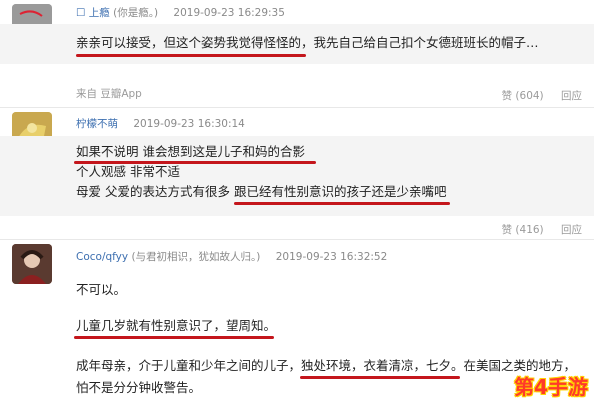  What do you see at coordinates (331, 257) in the screenshot?
I see `comment-time: 2019-09-23 16:32:52` at bounding box center [331, 257].